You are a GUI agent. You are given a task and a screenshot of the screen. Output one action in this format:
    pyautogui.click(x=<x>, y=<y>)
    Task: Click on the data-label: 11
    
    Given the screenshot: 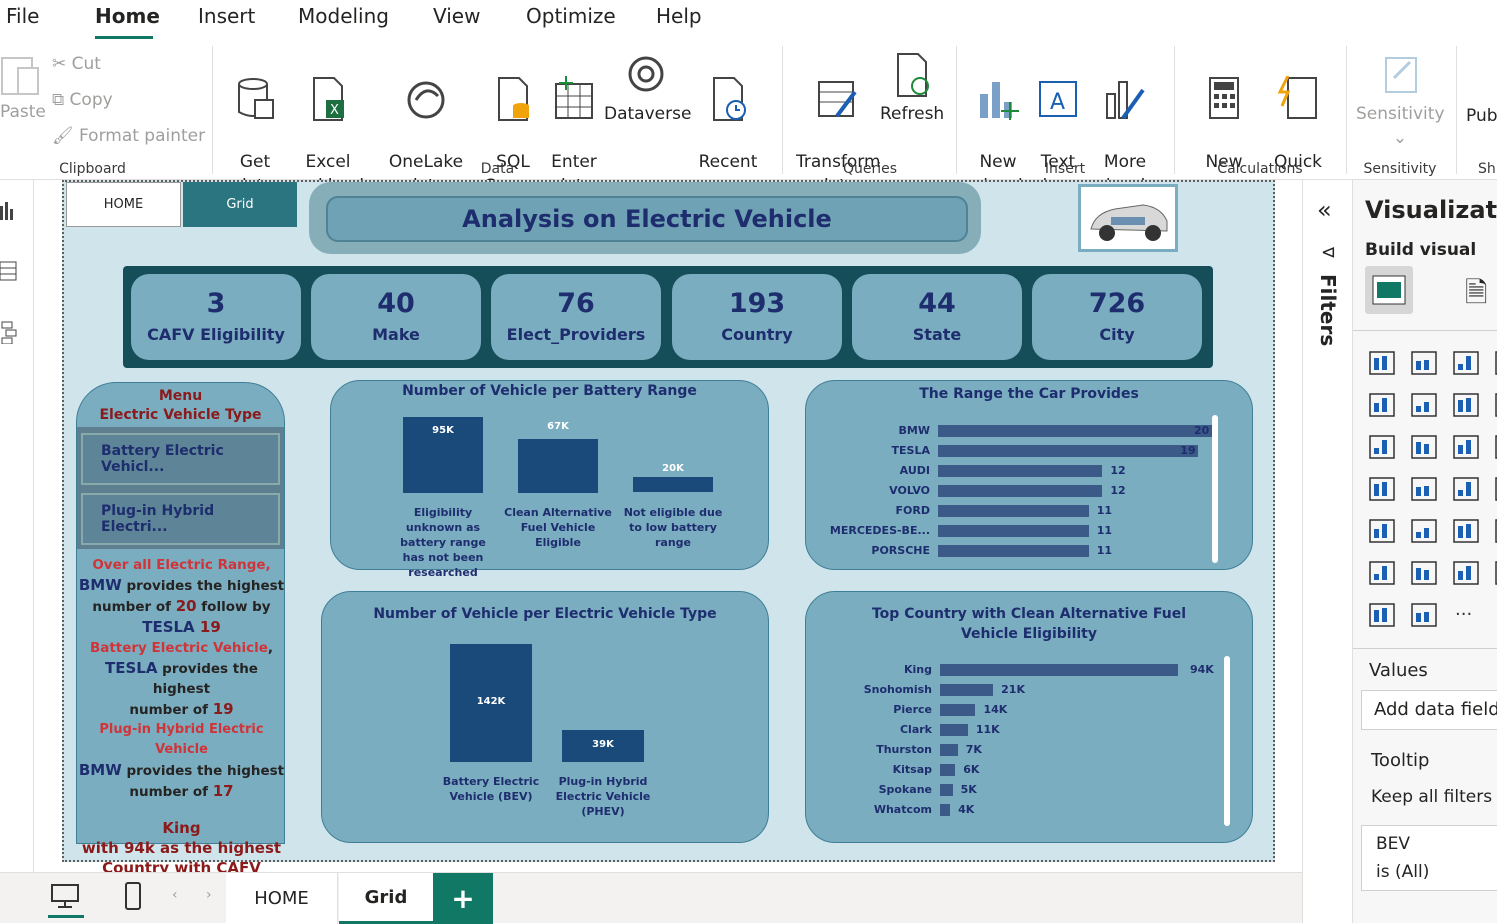 What is the action you would take?
    pyautogui.click(x=1104, y=510)
    